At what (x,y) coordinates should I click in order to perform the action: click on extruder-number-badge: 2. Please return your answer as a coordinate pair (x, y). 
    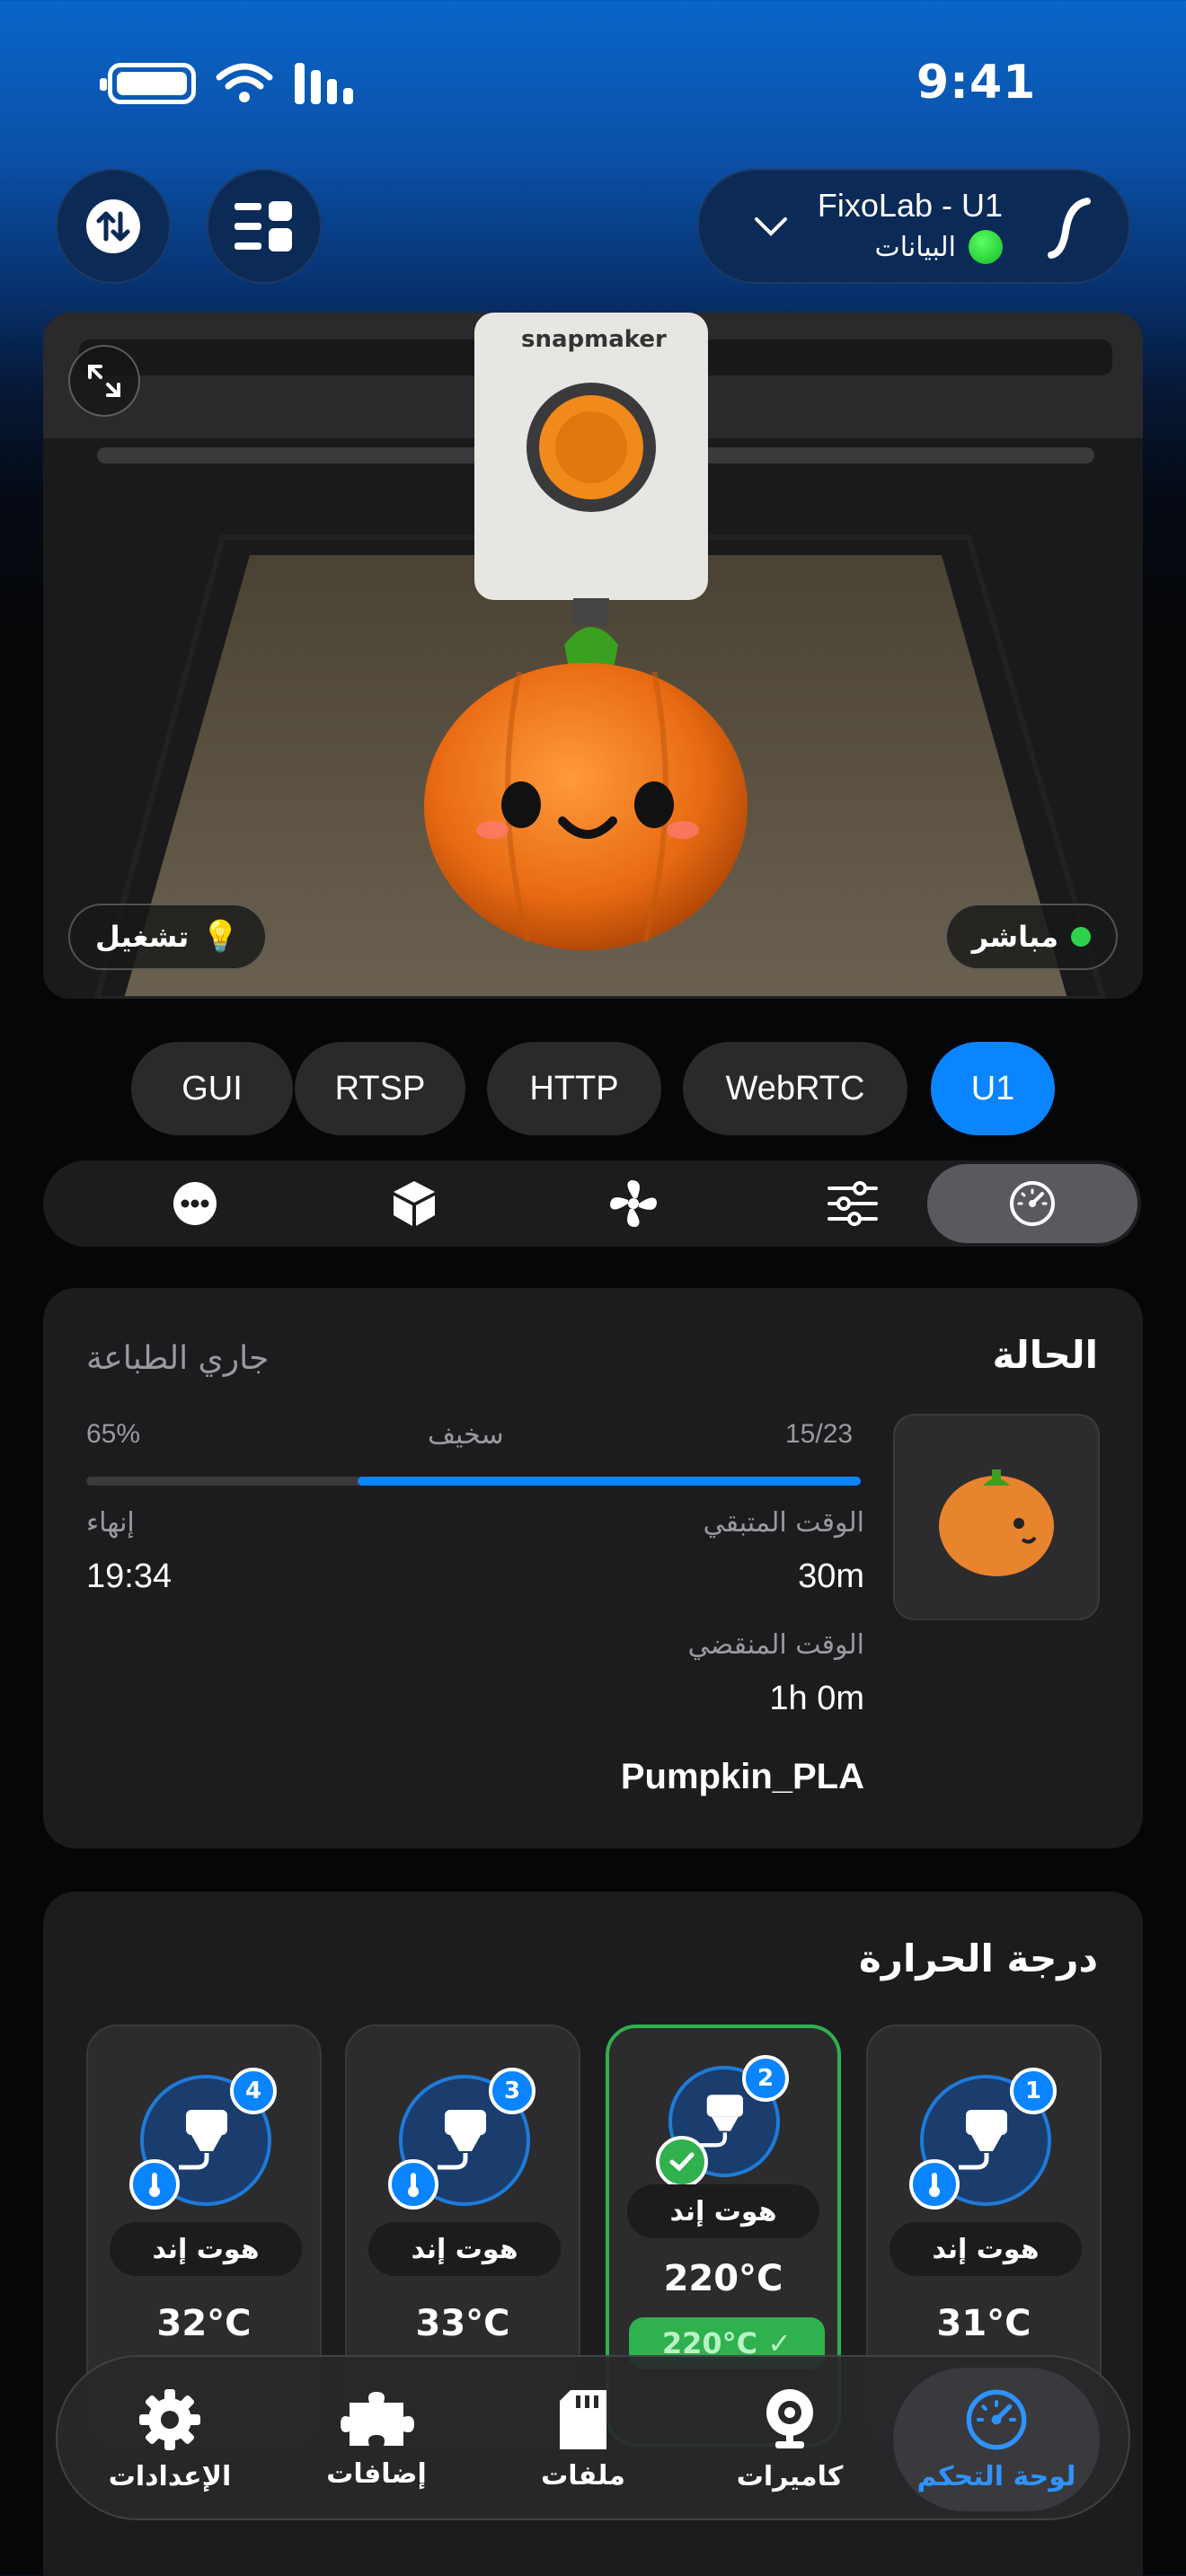
    Looking at the image, I should click on (765, 2078).